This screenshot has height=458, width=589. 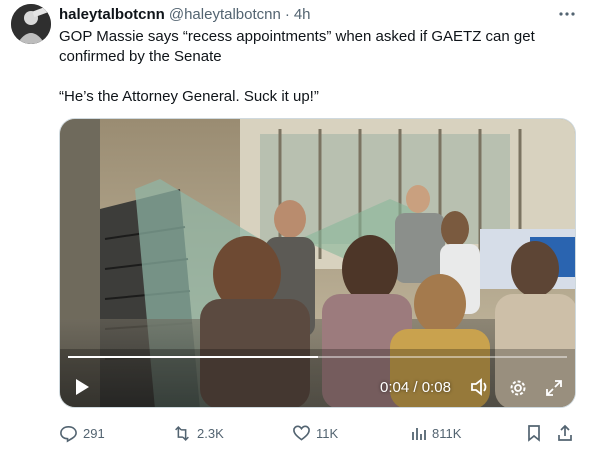 I want to click on avatar-image, so click(x=31, y=24).